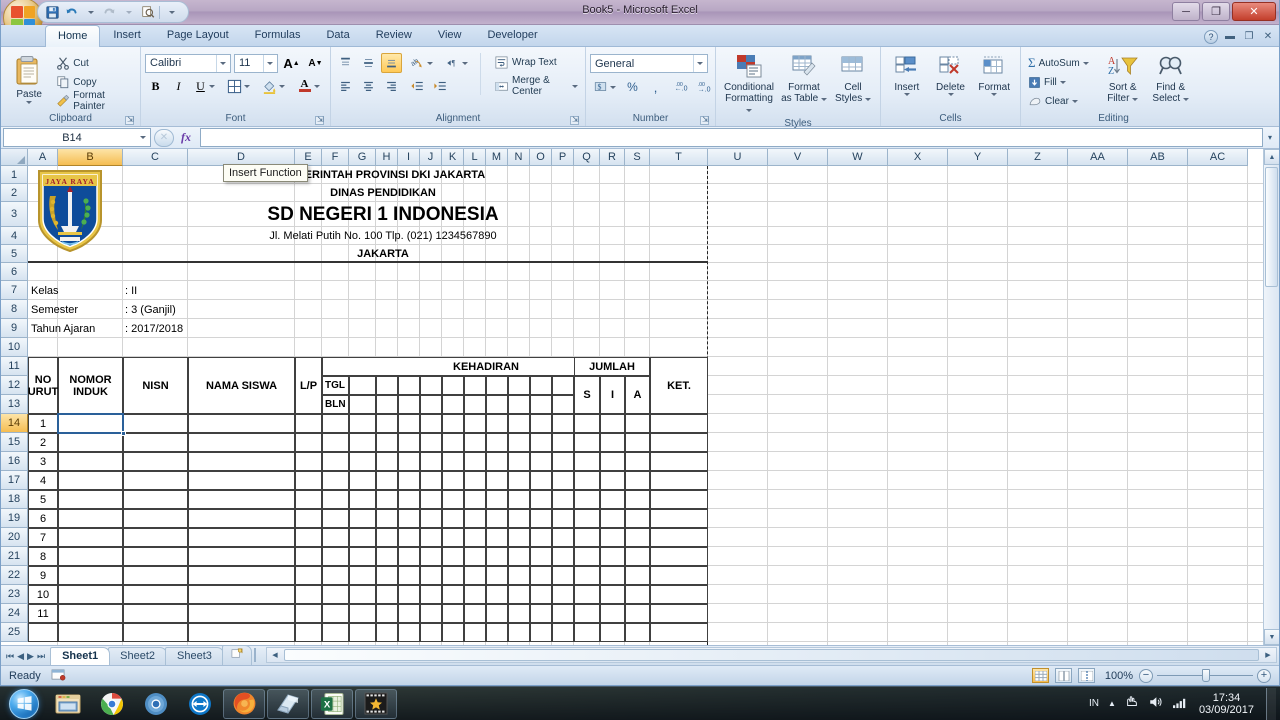 The image size is (1280, 720). Describe the element at coordinates (43, 442) in the screenshot. I see `table-cell-A15: 2` at that location.